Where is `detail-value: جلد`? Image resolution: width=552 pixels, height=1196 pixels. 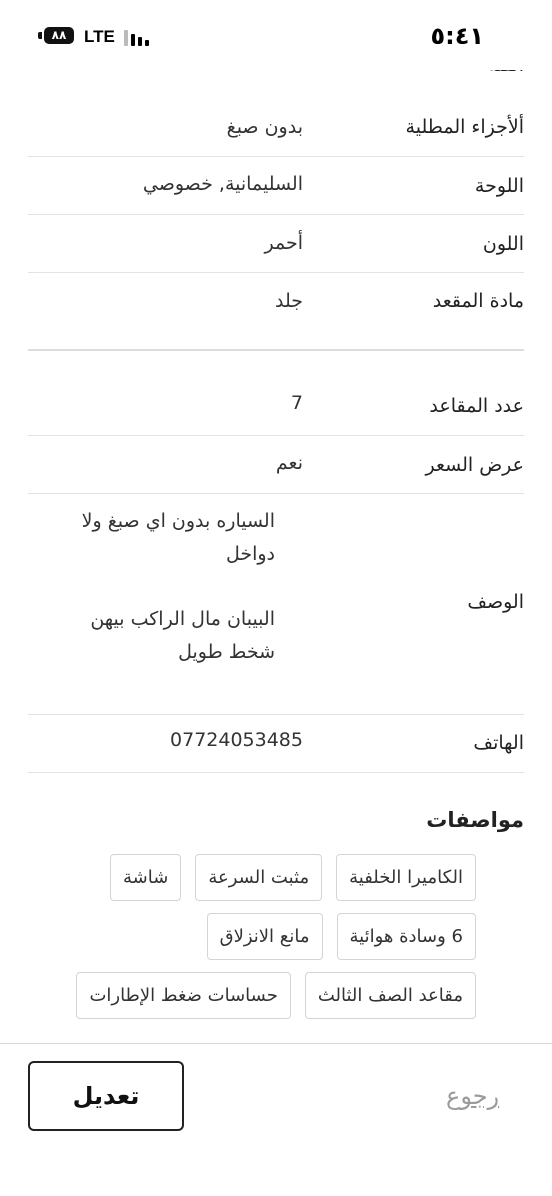
detail-value: جلد is located at coordinates (288, 301).